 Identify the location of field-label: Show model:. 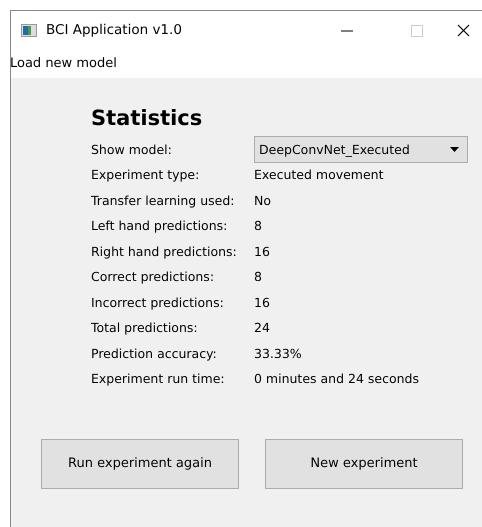
(132, 149).